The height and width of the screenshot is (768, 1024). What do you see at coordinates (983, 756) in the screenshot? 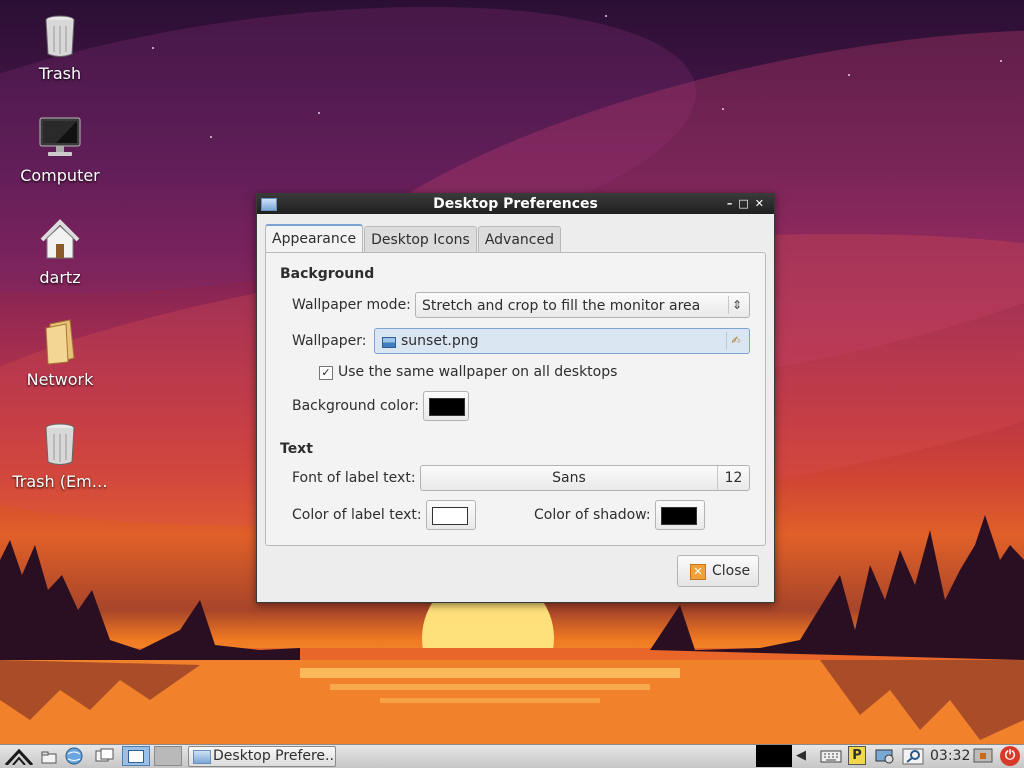
I see `lock-screen-icon` at bounding box center [983, 756].